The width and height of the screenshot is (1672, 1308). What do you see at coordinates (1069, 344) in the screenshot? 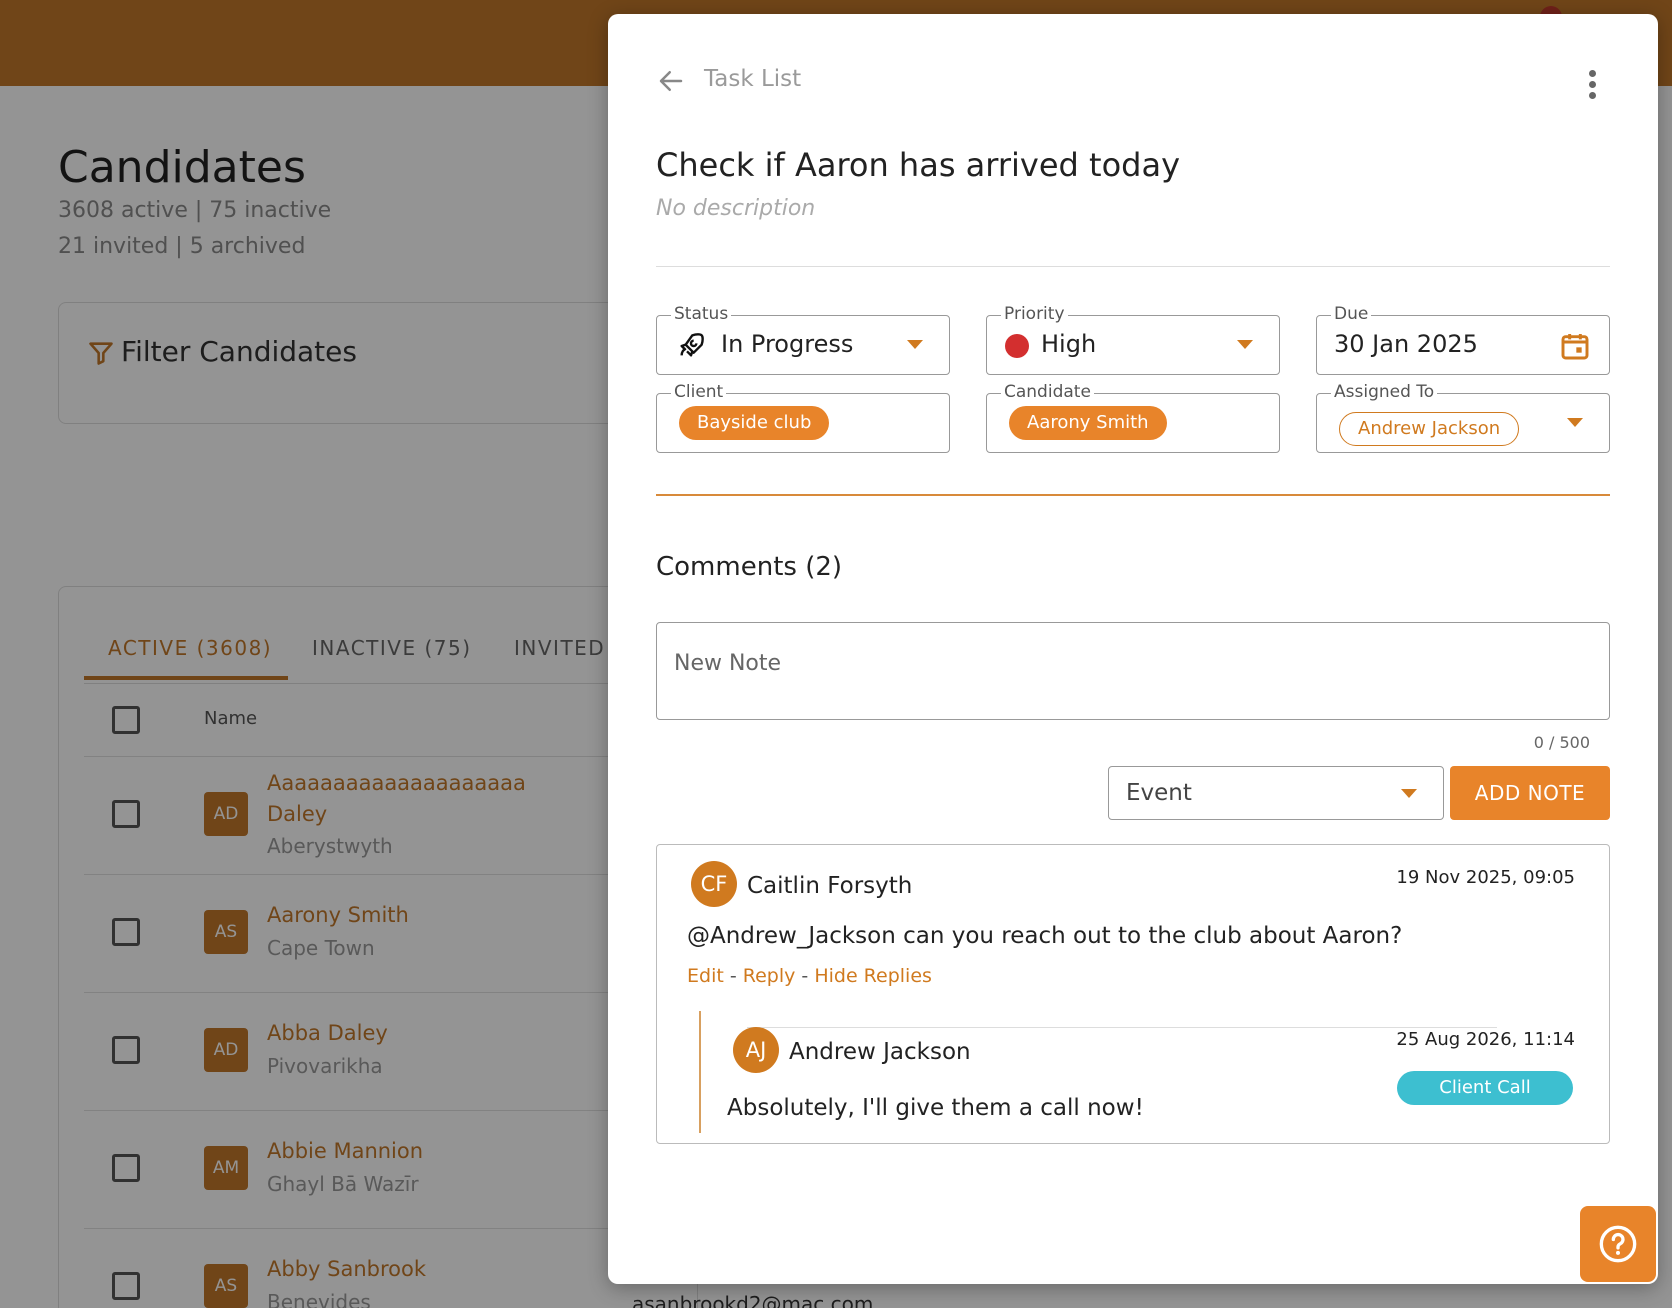
I see `priority-value: High` at bounding box center [1069, 344].